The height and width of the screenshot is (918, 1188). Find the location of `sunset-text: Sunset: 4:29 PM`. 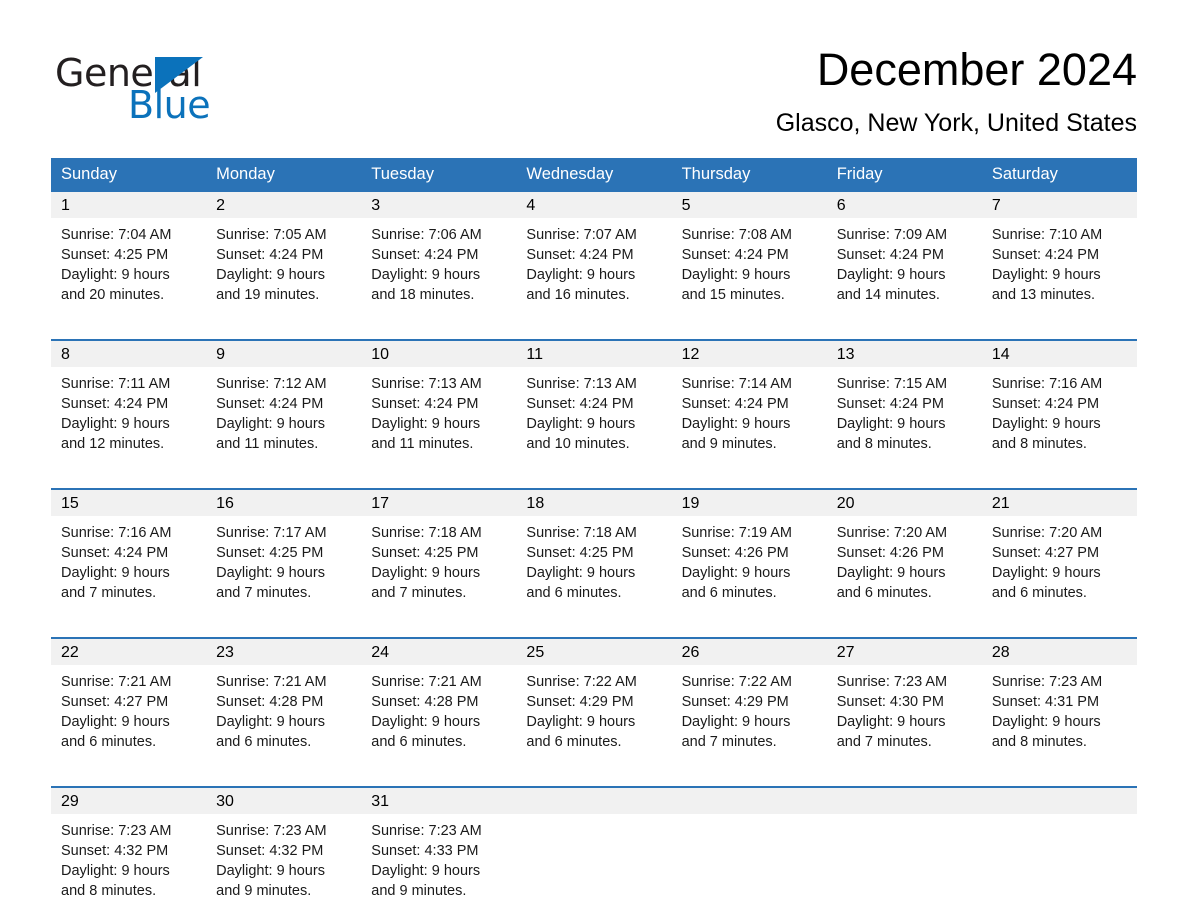

sunset-text: Sunset: 4:29 PM is located at coordinates (580, 702).